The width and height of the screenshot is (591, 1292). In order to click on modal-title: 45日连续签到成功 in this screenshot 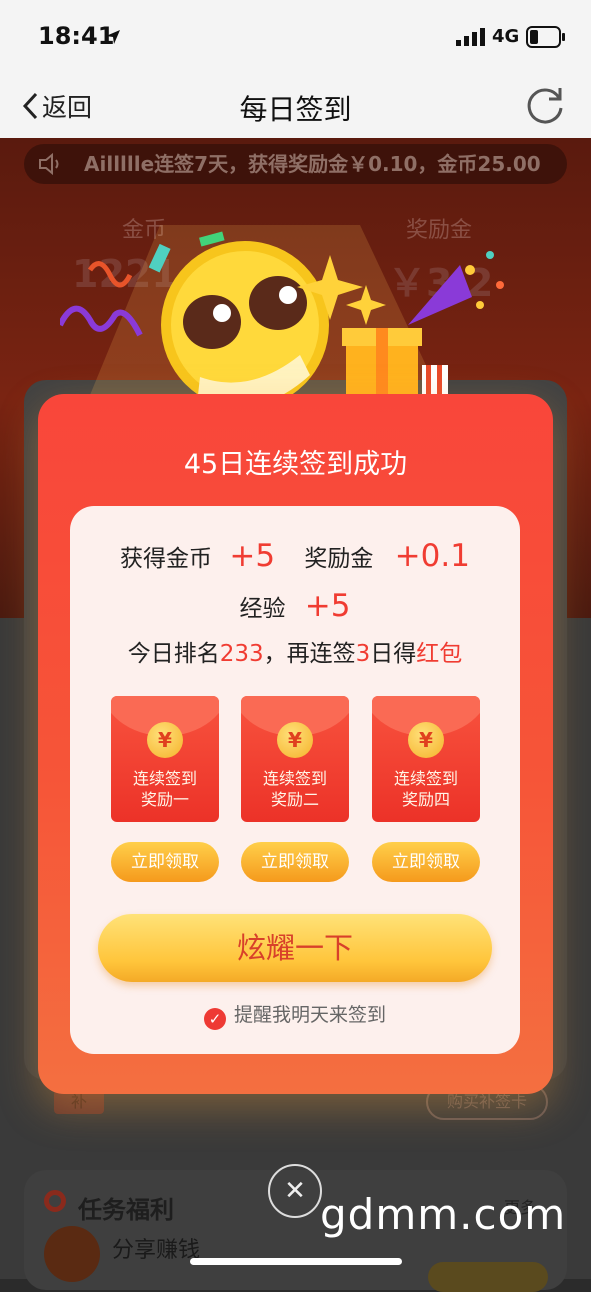, I will do `click(295, 464)`.